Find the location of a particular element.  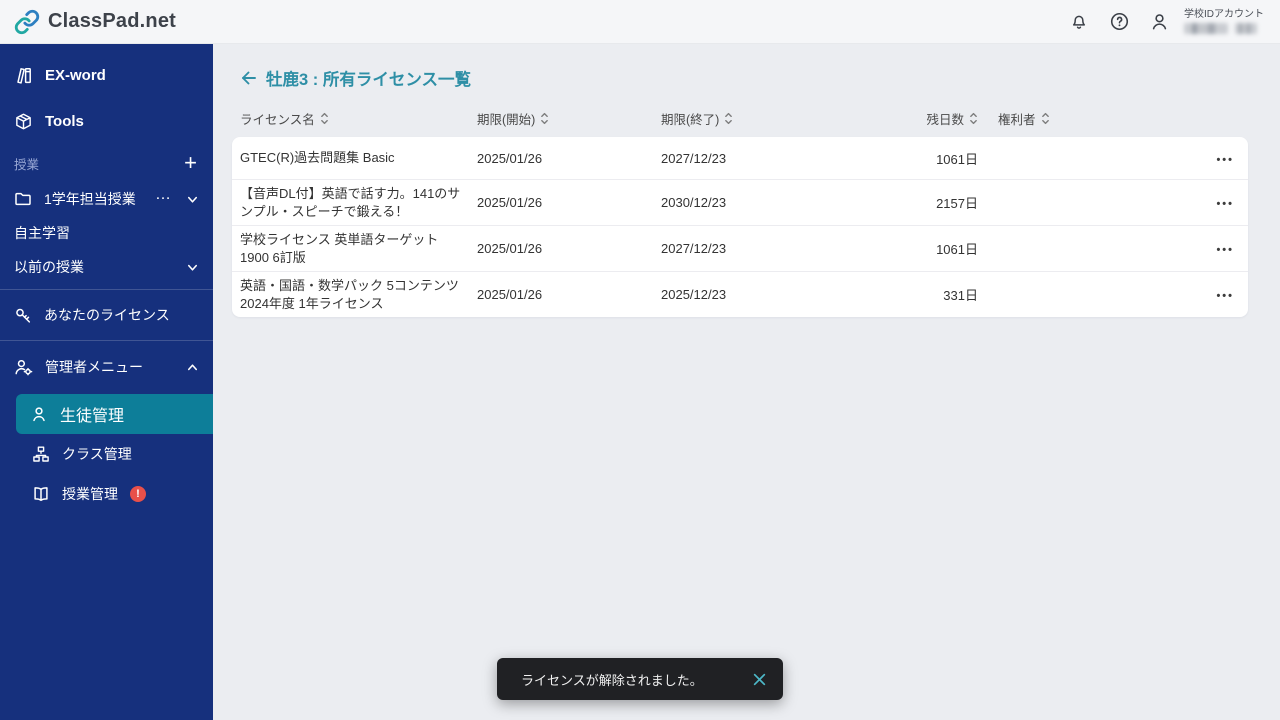

license-name-cell: 【音声DL付】英語で話す力。141のサンプル・スピーチで鍛える！ is located at coordinates (350, 202).